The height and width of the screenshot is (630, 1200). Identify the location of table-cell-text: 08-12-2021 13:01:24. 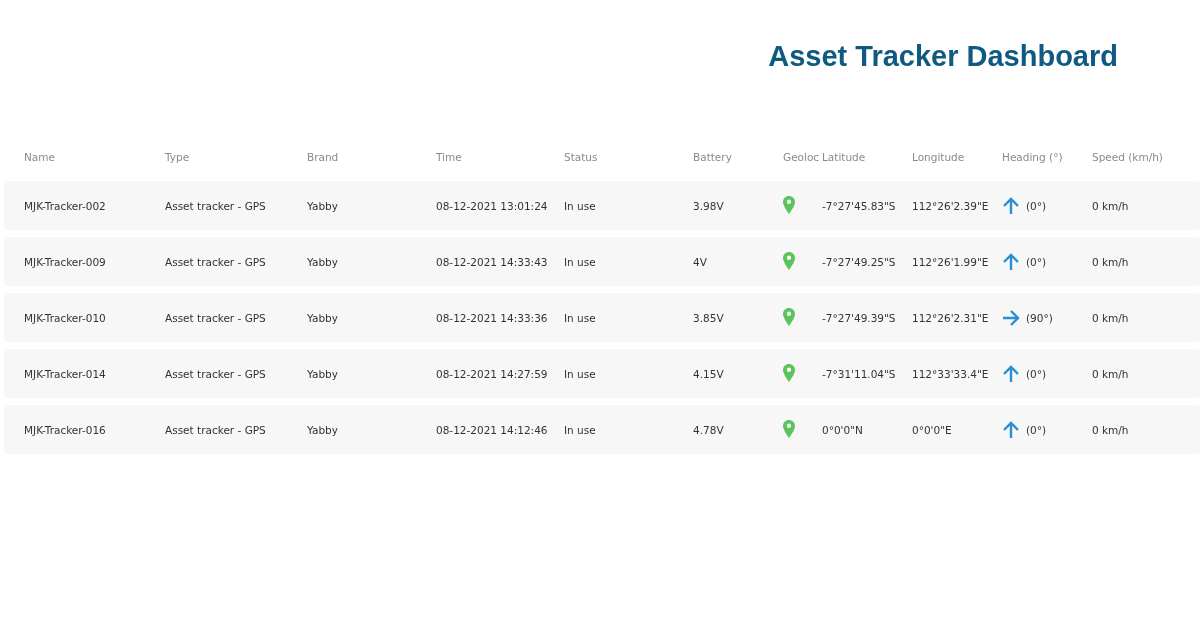
(492, 205).